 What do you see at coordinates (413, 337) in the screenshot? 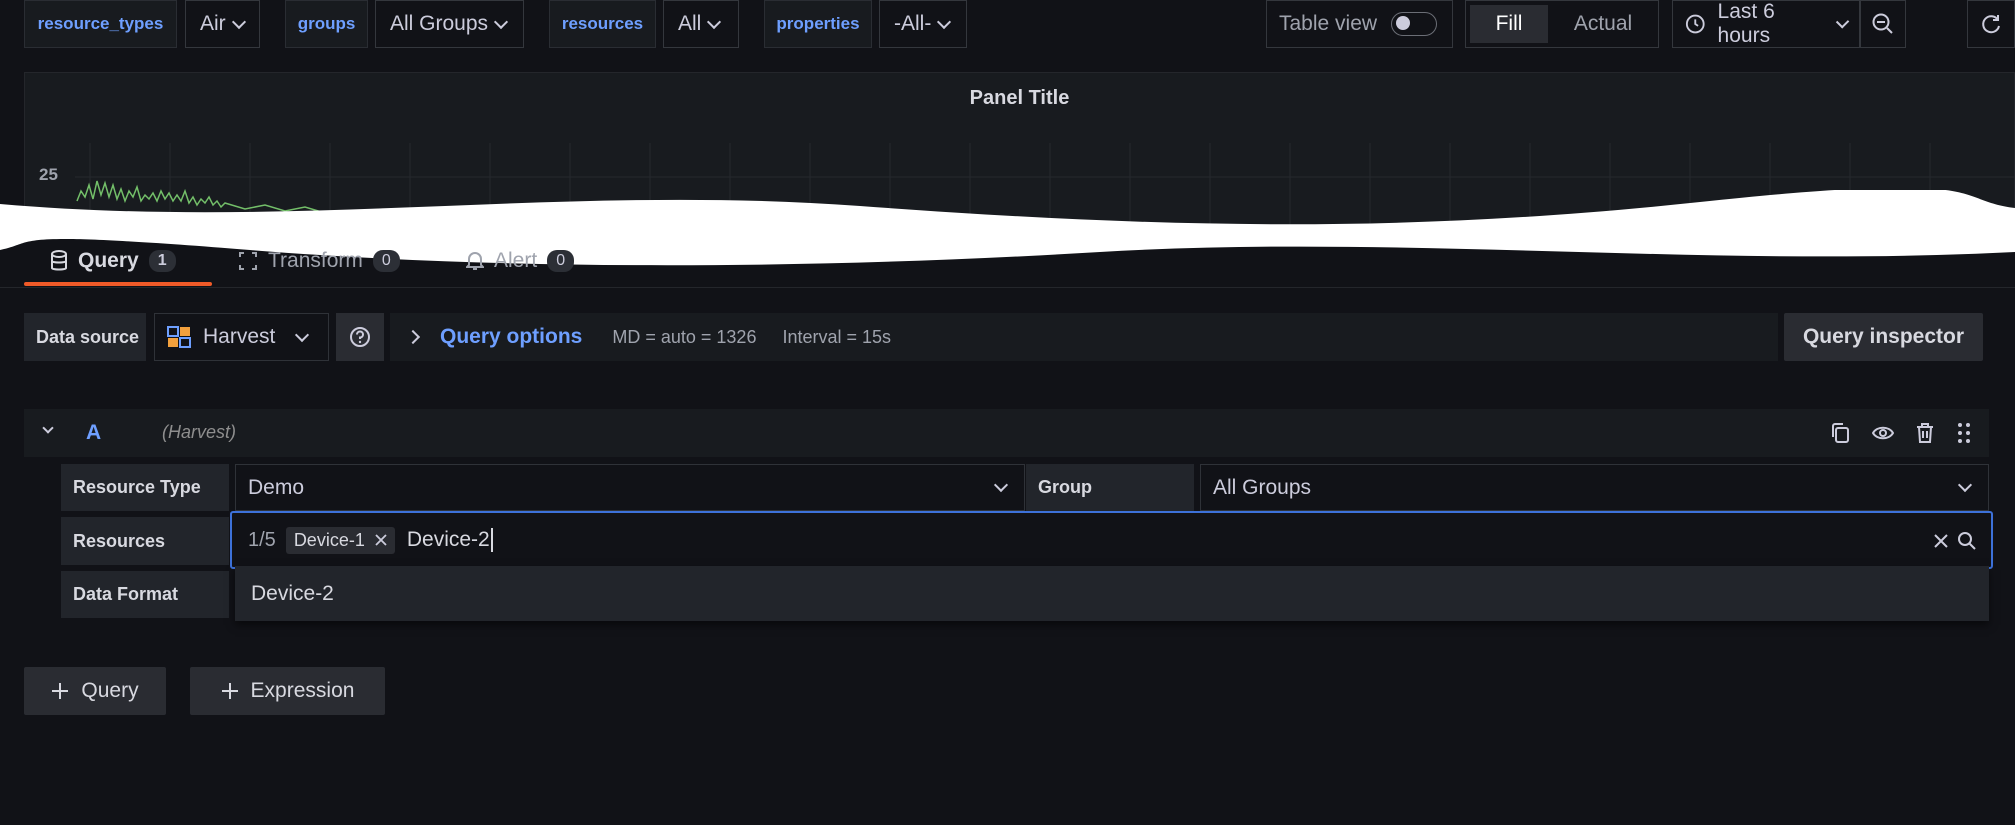
I see `chevron-right-icon` at bounding box center [413, 337].